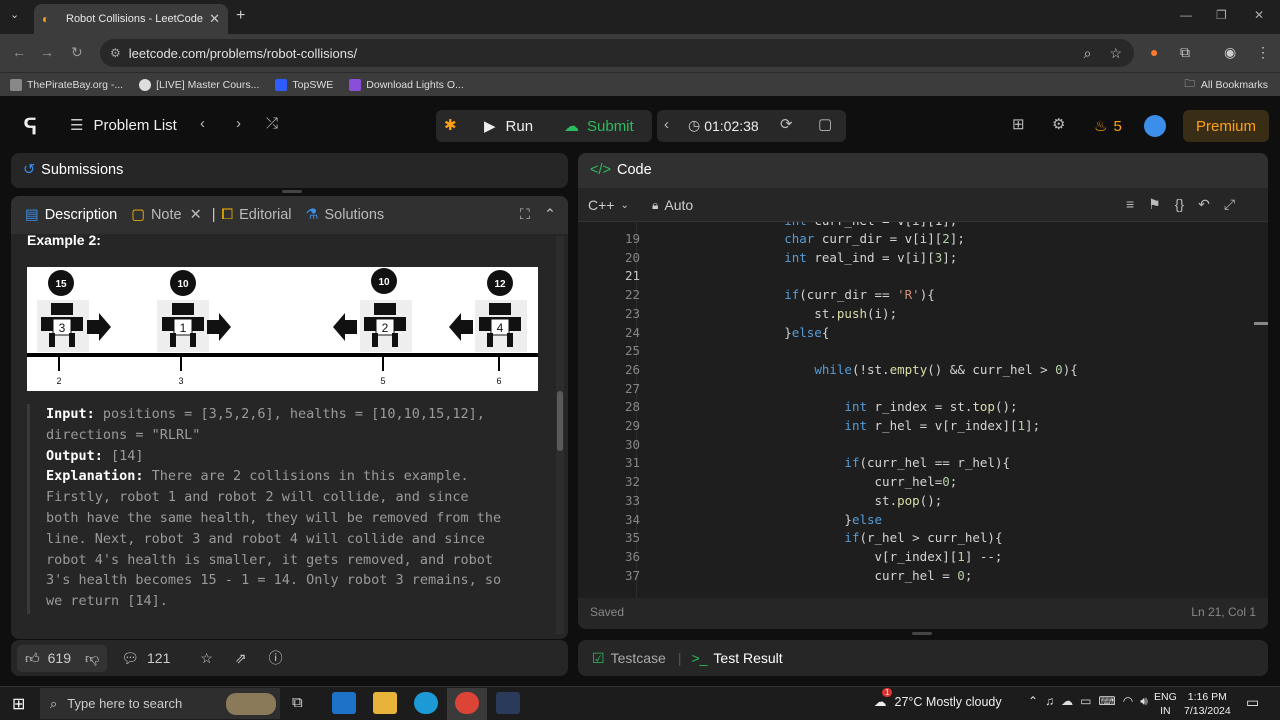  Describe the element at coordinates (196, 215) in the screenshot. I see `close-note-icon: ✕` at that location.